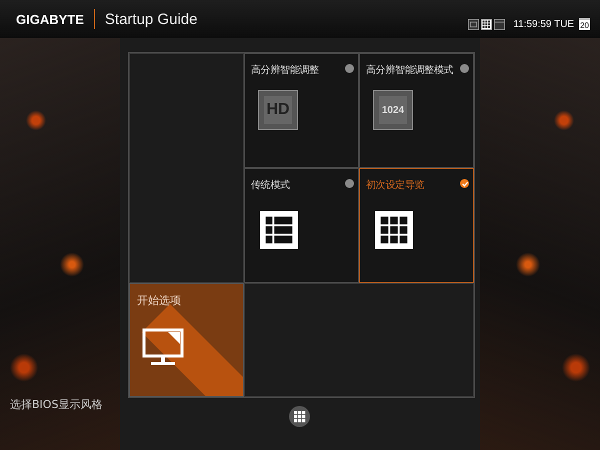  What do you see at coordinates (393, 110) in the screenshot?
I see `resolution-icon: 1024` at bounding box center [393, 110].